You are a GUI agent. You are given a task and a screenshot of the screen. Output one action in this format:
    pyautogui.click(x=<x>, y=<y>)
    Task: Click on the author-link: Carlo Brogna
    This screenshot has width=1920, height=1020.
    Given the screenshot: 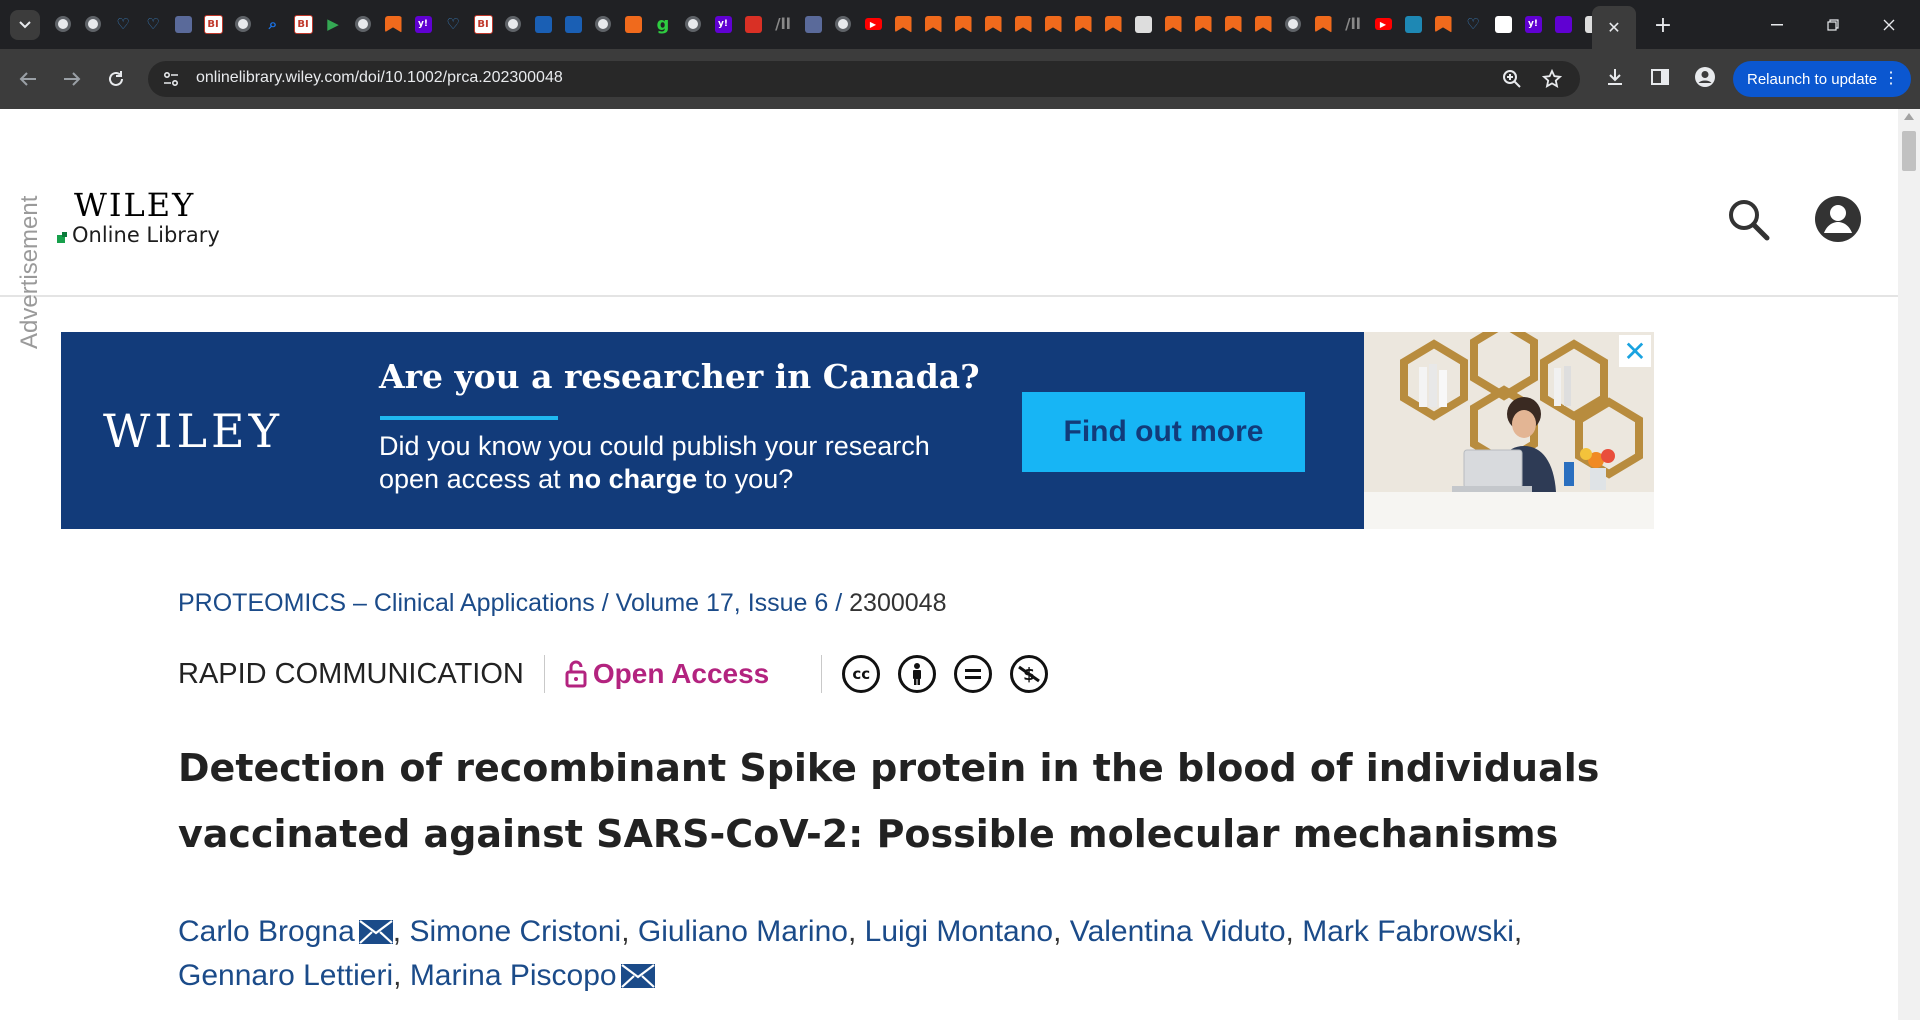 What is the action you would take?
    pyautogui.click(x=266, y=931)
    